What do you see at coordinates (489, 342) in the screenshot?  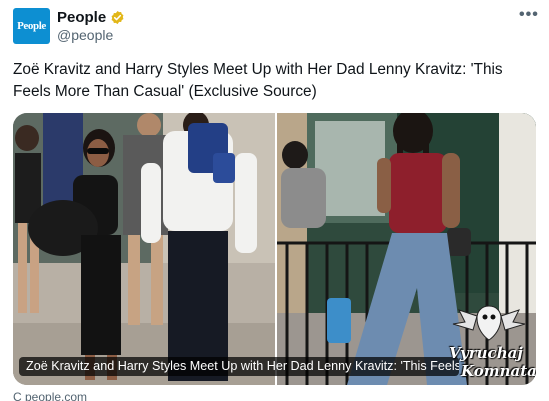 I see `watermark: Vyruchaj Komnata` at bounding box center [489, 342].